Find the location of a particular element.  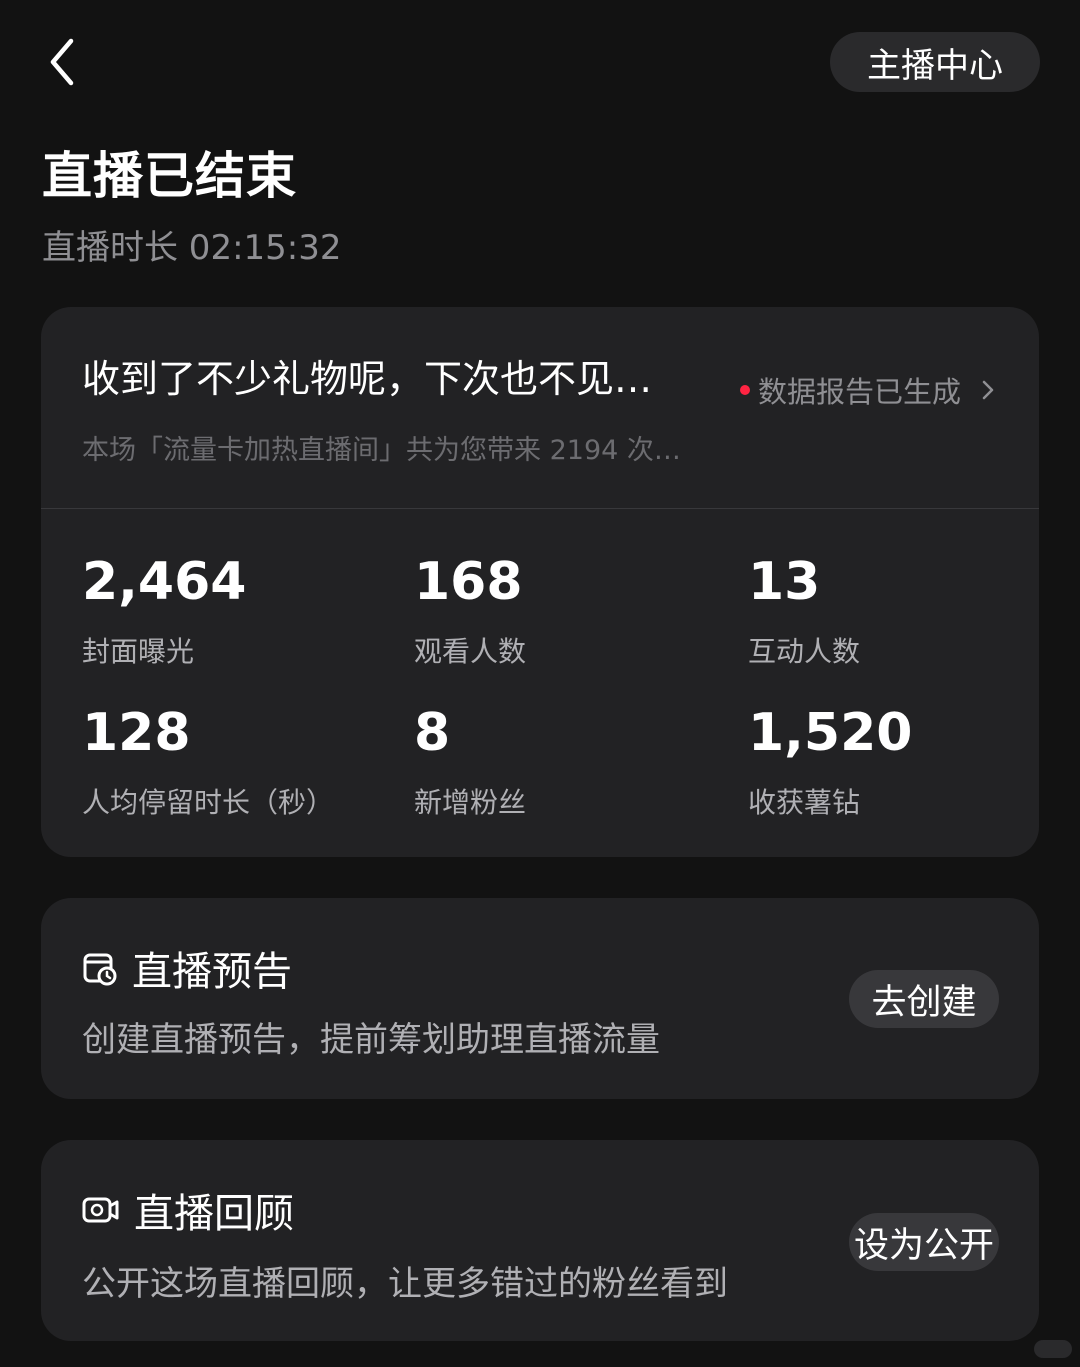

live-preview-description: 创建直播预告，提前筹划助理直播流量 is located at coordinates (371, 1040).